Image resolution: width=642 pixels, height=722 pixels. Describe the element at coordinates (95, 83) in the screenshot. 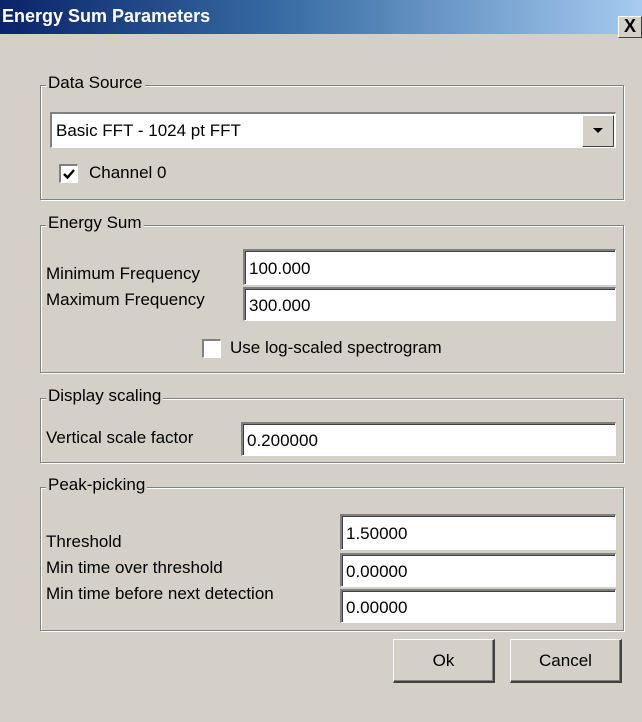

I see `data-source-legend: Data Source` at that location.